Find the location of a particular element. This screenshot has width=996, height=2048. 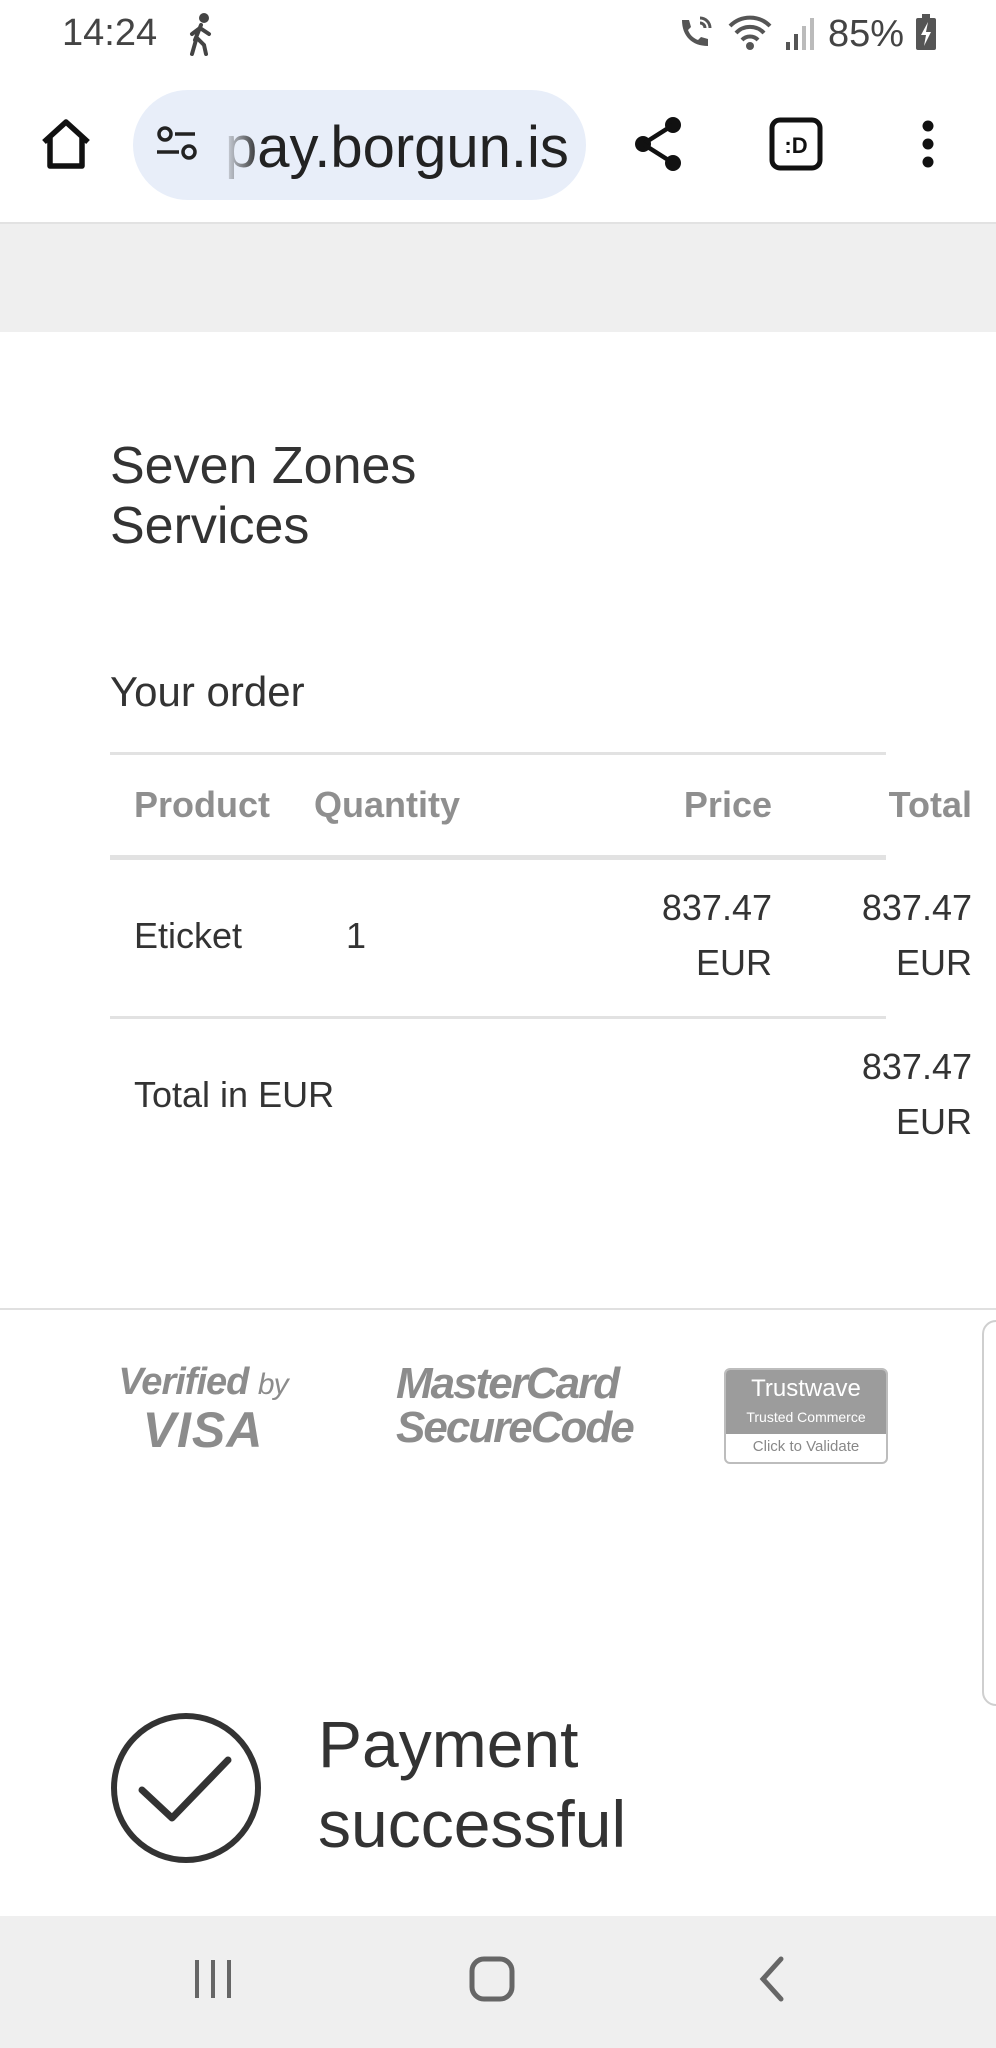

order-total-row: Total in EUR 837.47 EUR is located at coordinates (541, 1097).